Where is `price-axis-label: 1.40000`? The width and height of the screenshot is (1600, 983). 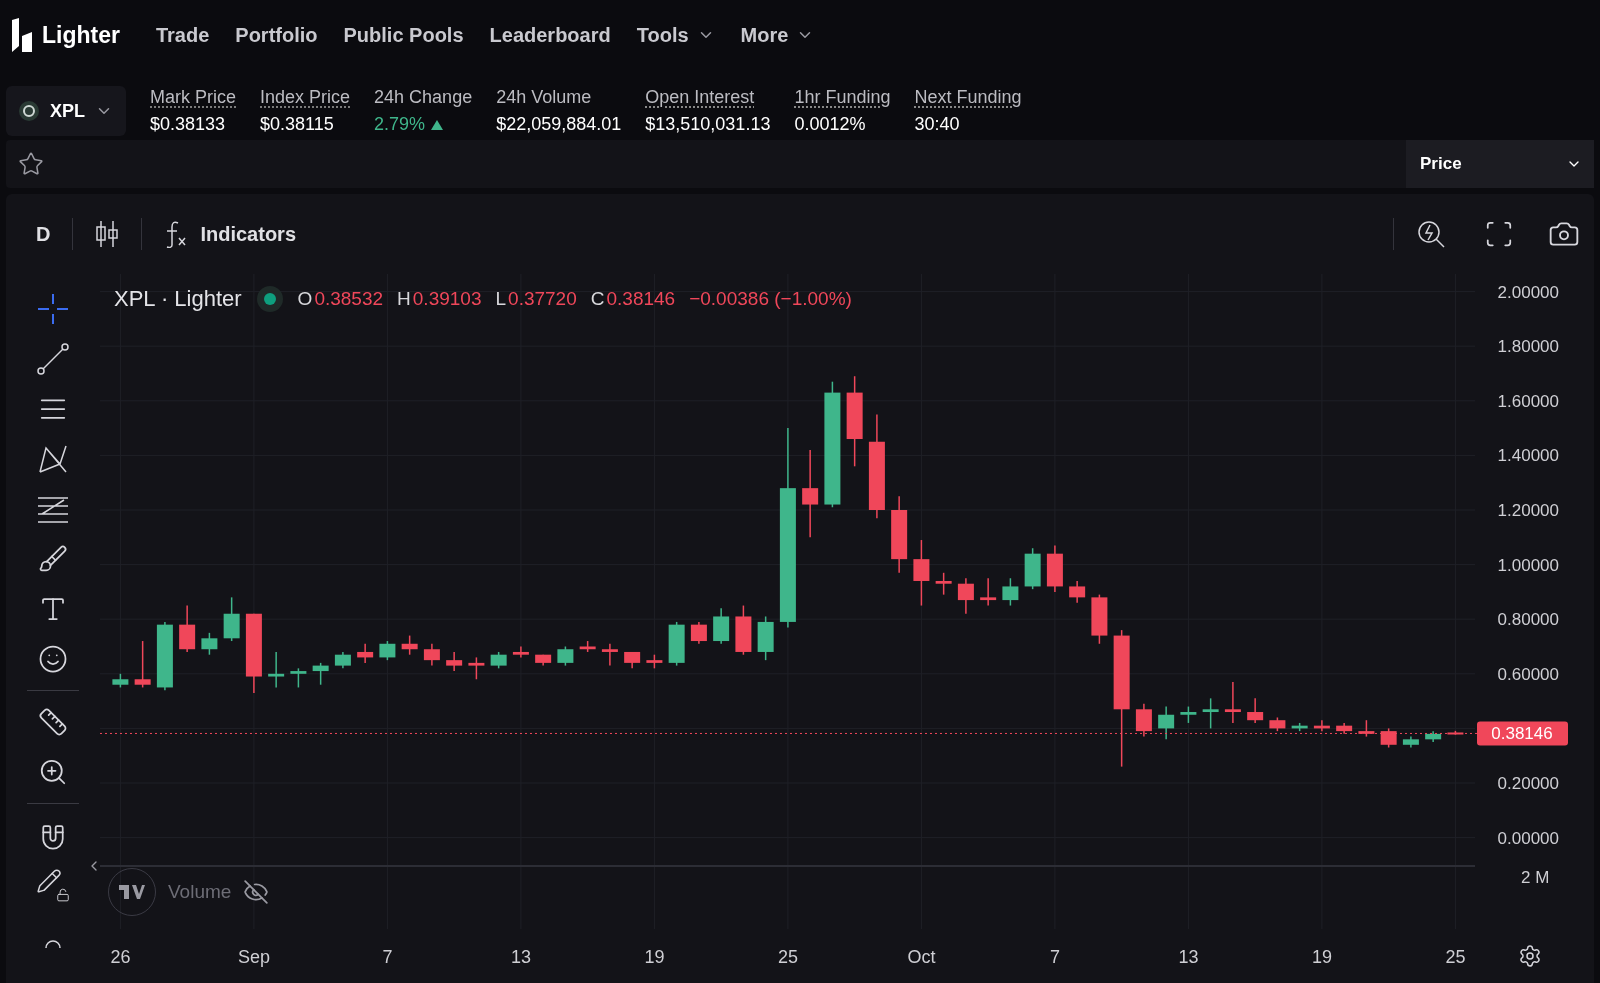 price-axis-label: 1.40000 is located at coordinates (1528, 456).